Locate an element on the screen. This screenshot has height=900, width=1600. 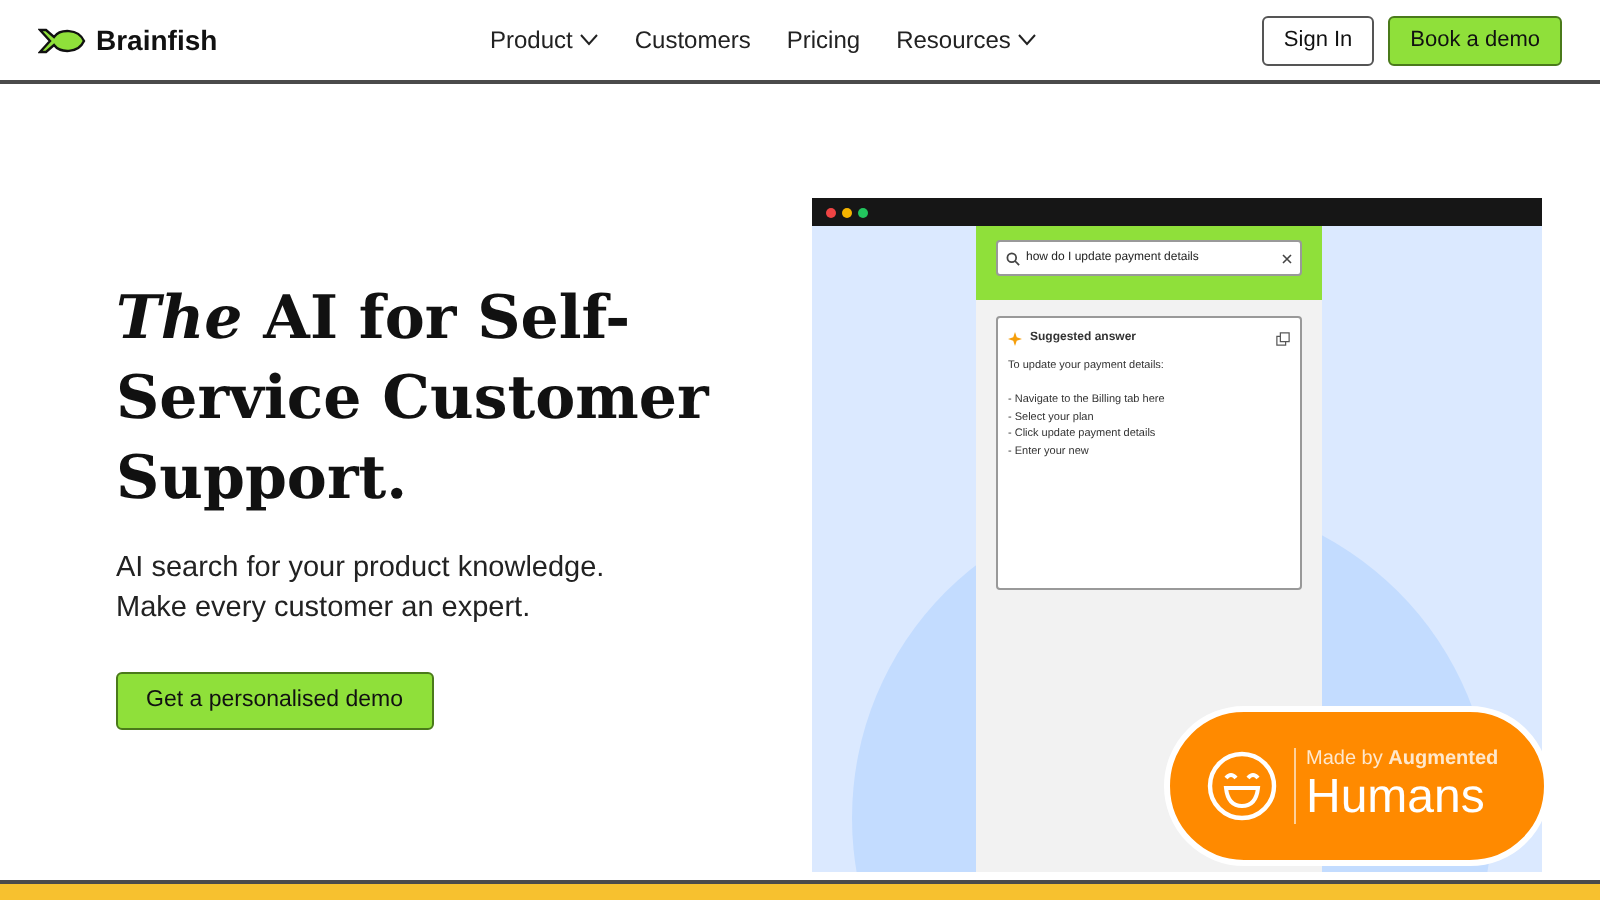
badge-title: Humans is located at coordinates (1396, 798).